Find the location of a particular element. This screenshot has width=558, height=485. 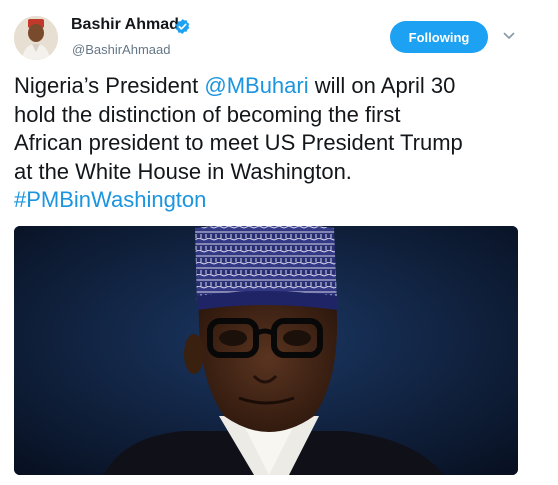

text-segment: will on April 30 is located at coordinates (382, 85).